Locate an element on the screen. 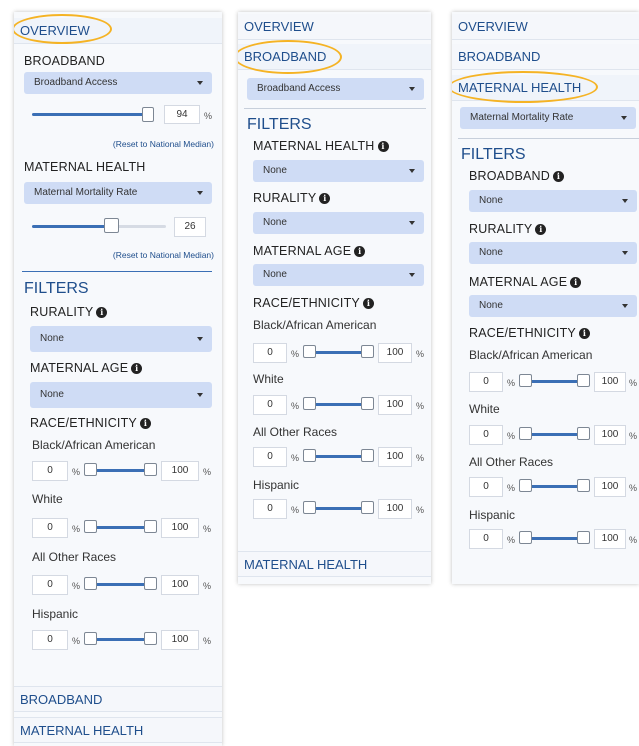 This screenshot has height=746, width=639. broadband-slider-track is located at coordinates (91, 114).